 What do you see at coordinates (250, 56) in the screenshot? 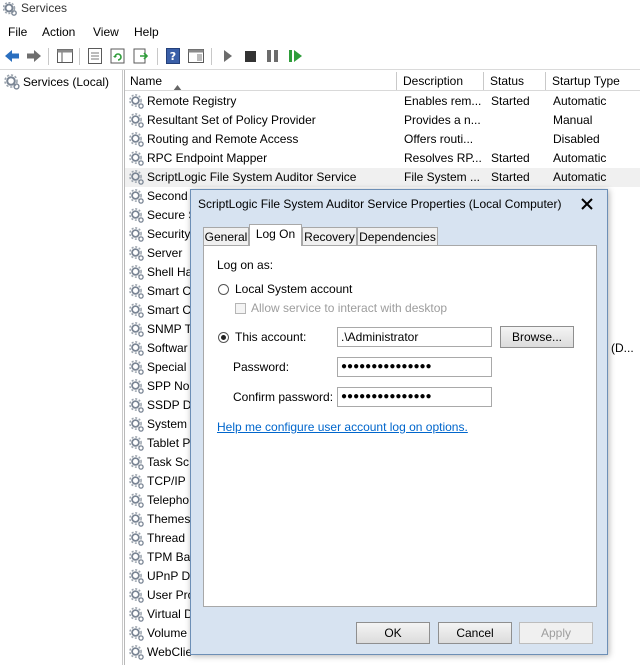
I see `stop-service-icon` at bounding box center [250, 56].